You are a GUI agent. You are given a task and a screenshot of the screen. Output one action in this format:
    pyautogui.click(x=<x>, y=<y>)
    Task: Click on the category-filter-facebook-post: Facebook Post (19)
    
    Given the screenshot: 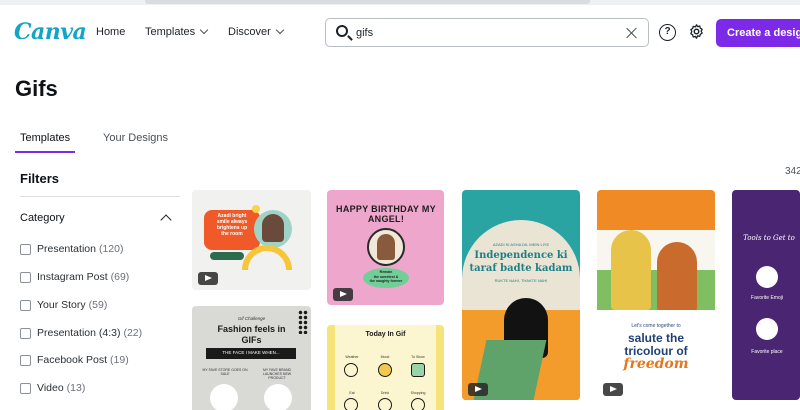 What is the action you would take?
    pyautogui.click(x=74, y=360)
    